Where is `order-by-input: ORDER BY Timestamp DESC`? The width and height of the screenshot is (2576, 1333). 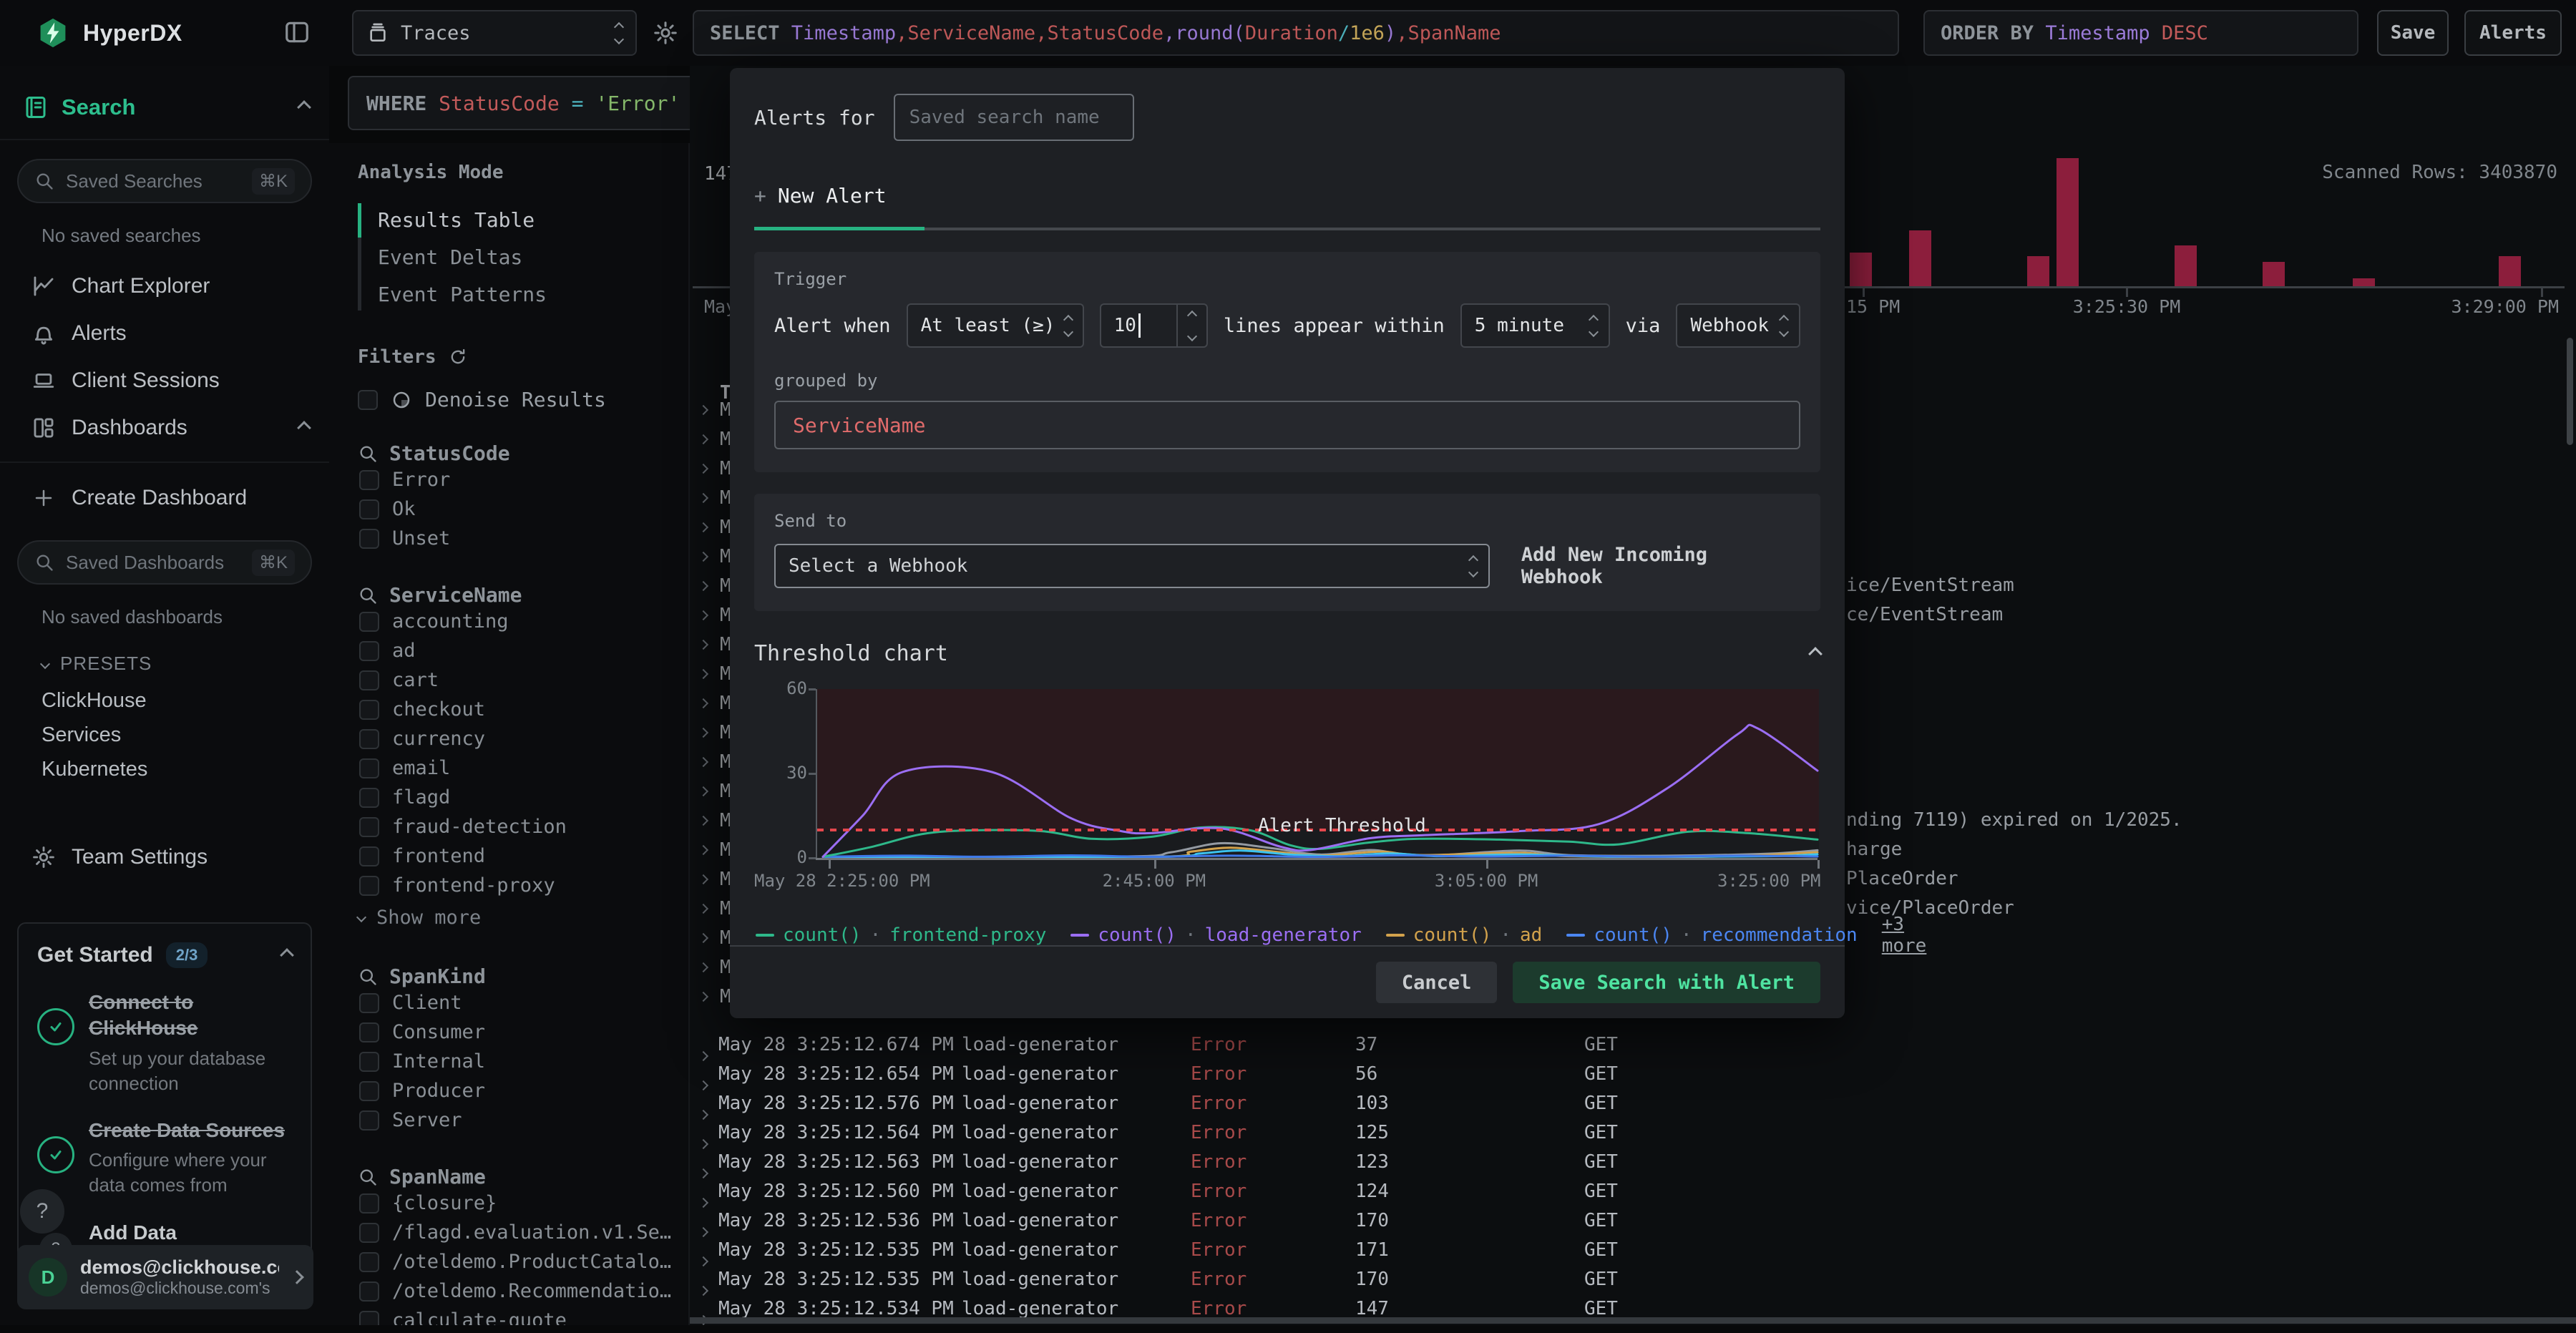 order-by-input: ORDER BY Timestamp DESC is located at coordinates (2140, 33).